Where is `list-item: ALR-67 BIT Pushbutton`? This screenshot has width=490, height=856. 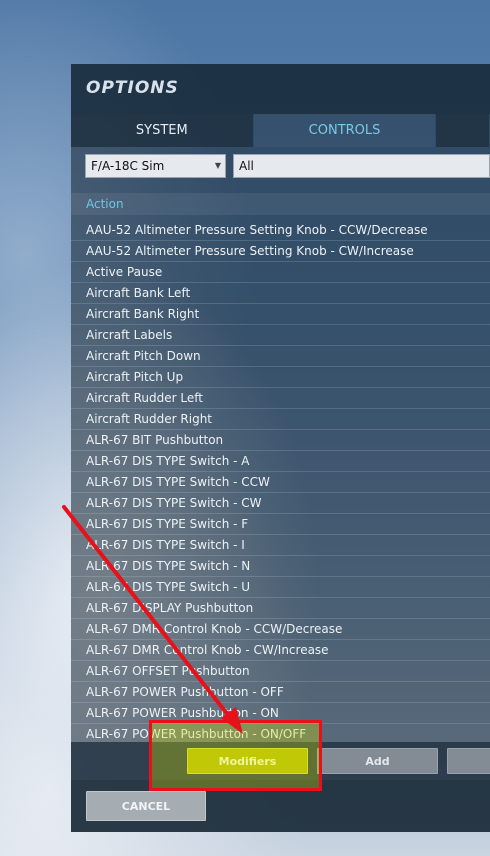
list-item: ALR-67 BIT Pushbutton is located at coordinates (280, 440).